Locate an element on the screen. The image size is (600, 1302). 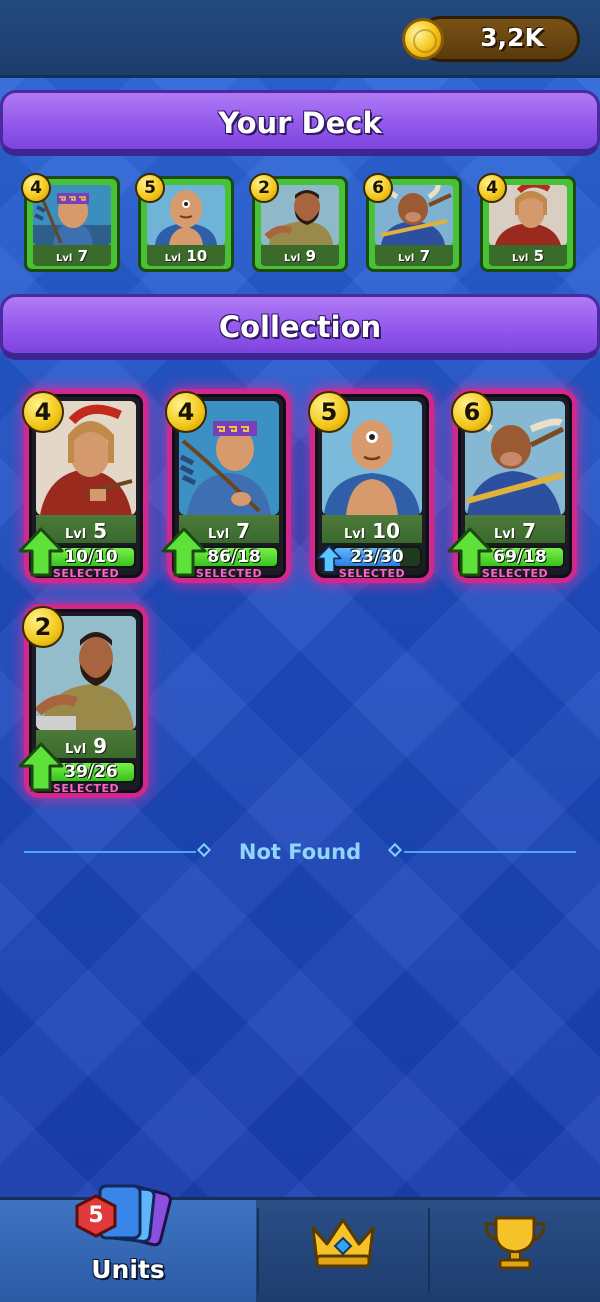
deck-header: Your Deck is located at coordinates (300, 123).